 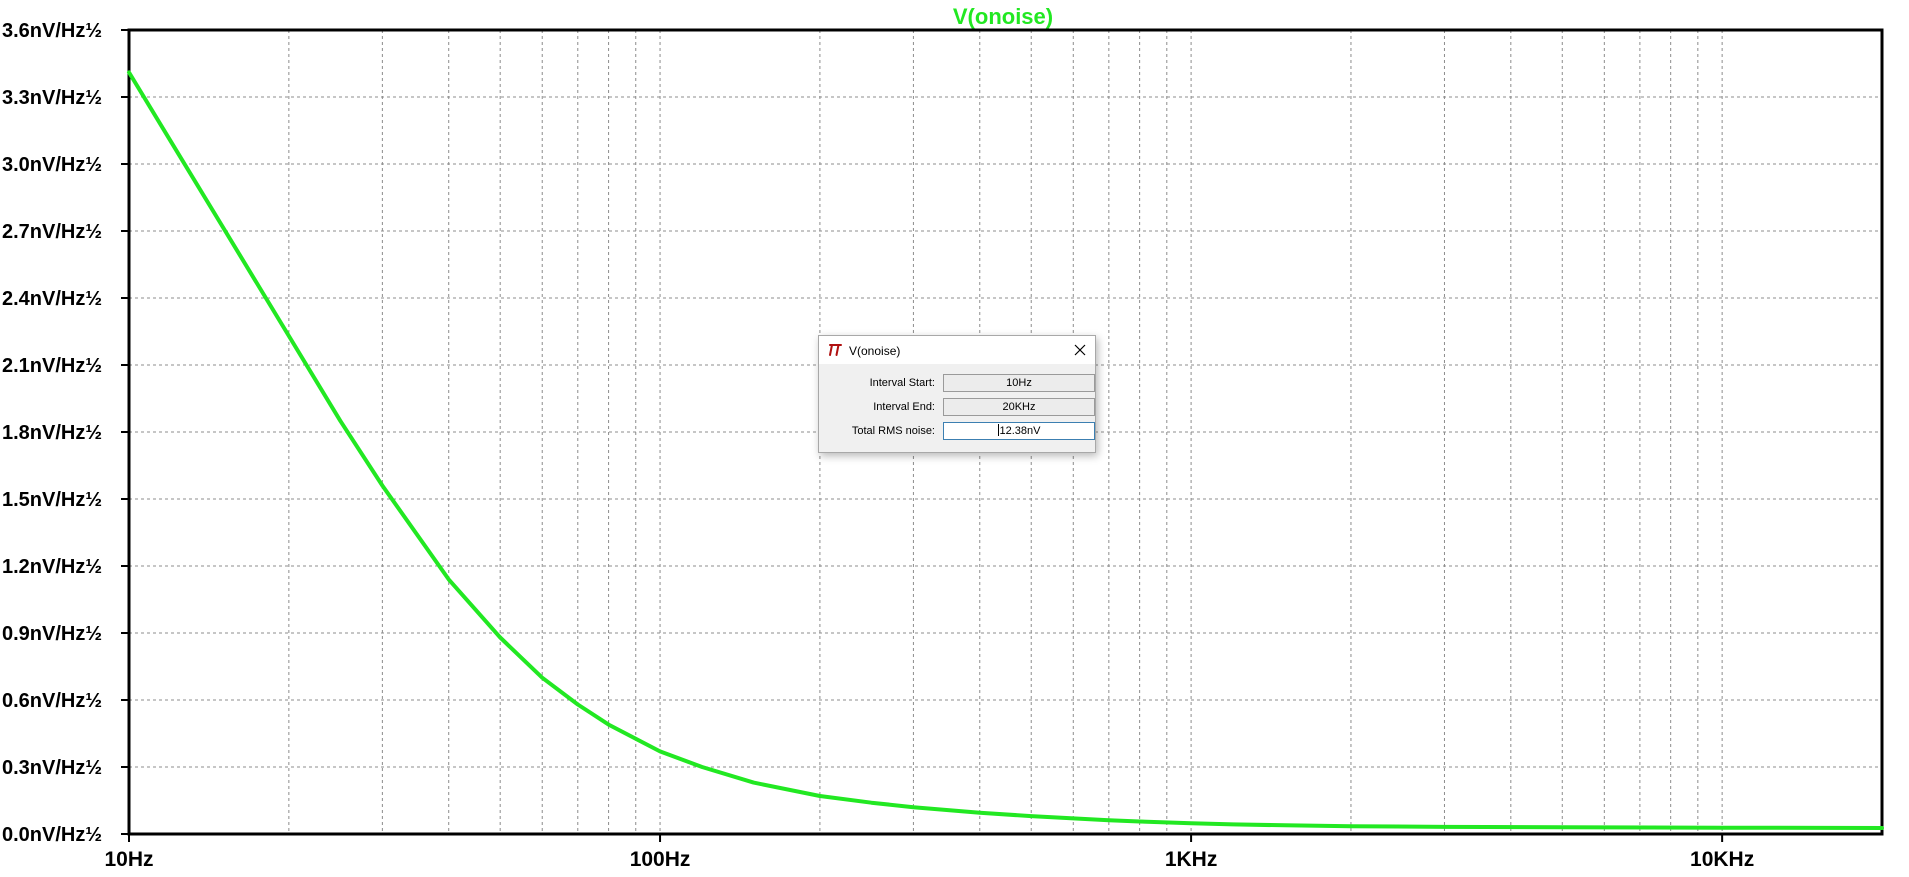 I want to click on total-rms-field: 12.38nV, so click(x=1019, y=431).